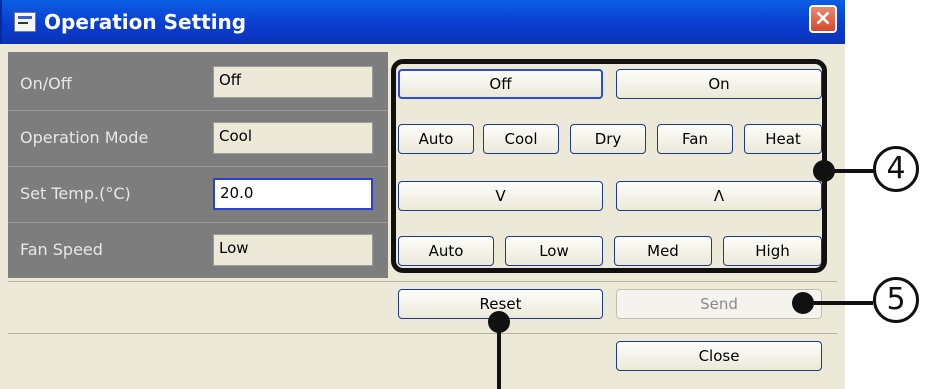  What do you see at coordinates (61, 249) in the screenshot?
I see `label-fan-speed: Fan Speed` at bounding box center [61, 249].